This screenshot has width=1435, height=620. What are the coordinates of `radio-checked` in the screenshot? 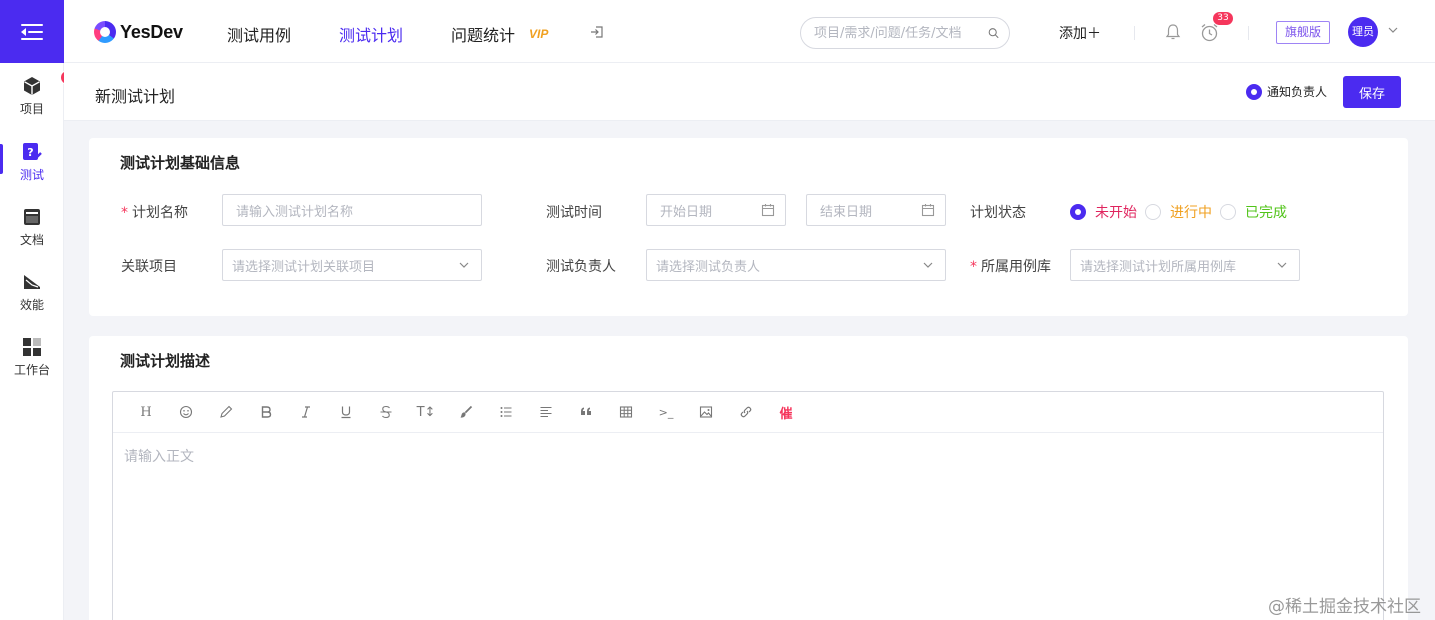 It's located at (1078, 212).